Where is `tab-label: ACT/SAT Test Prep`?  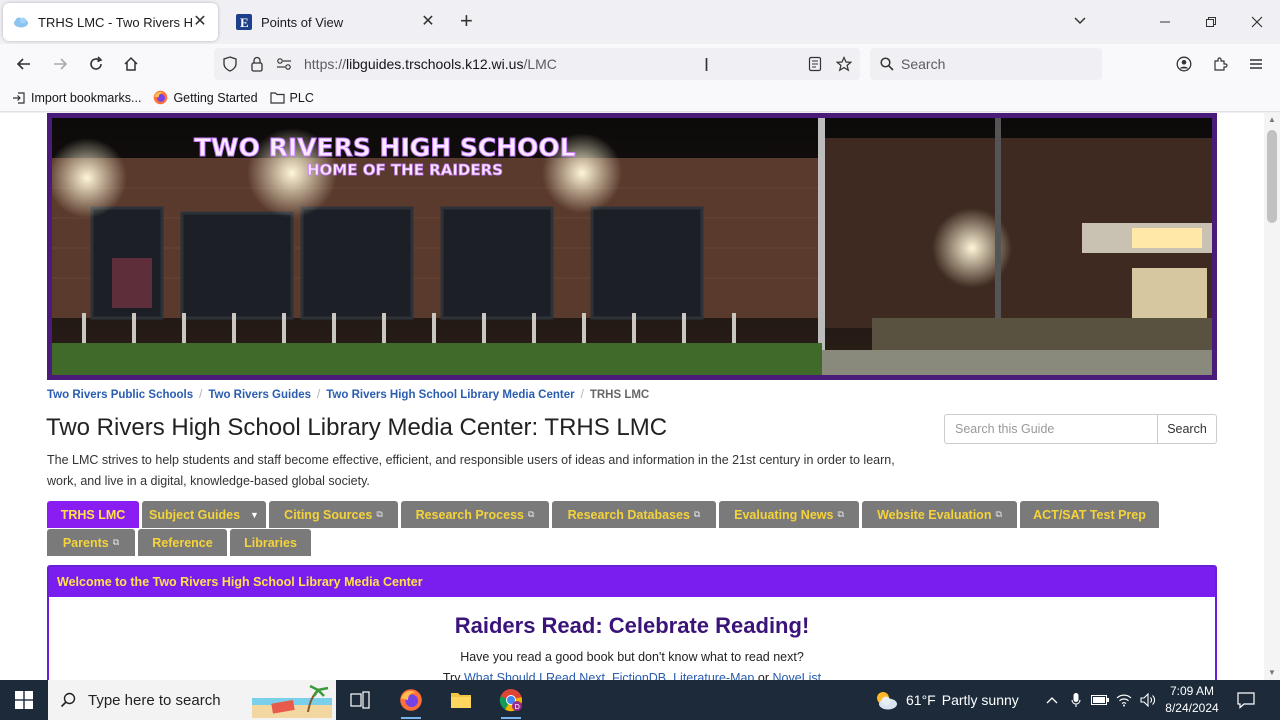 tab-label: ACT/SAT Test Prep is located at coordinates (1089, 514).